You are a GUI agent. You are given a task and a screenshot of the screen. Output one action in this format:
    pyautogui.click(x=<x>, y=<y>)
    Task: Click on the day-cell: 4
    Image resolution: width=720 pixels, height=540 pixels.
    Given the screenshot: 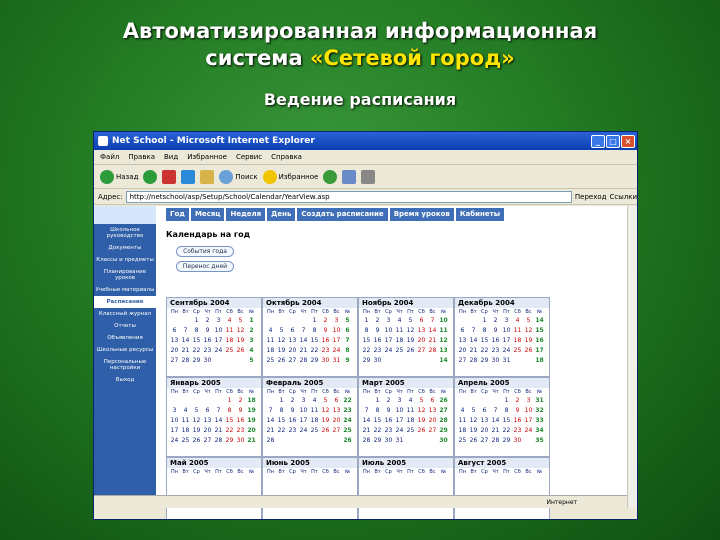 What is the action you would take?
    pyautogui.click(x=462, y=411)
    